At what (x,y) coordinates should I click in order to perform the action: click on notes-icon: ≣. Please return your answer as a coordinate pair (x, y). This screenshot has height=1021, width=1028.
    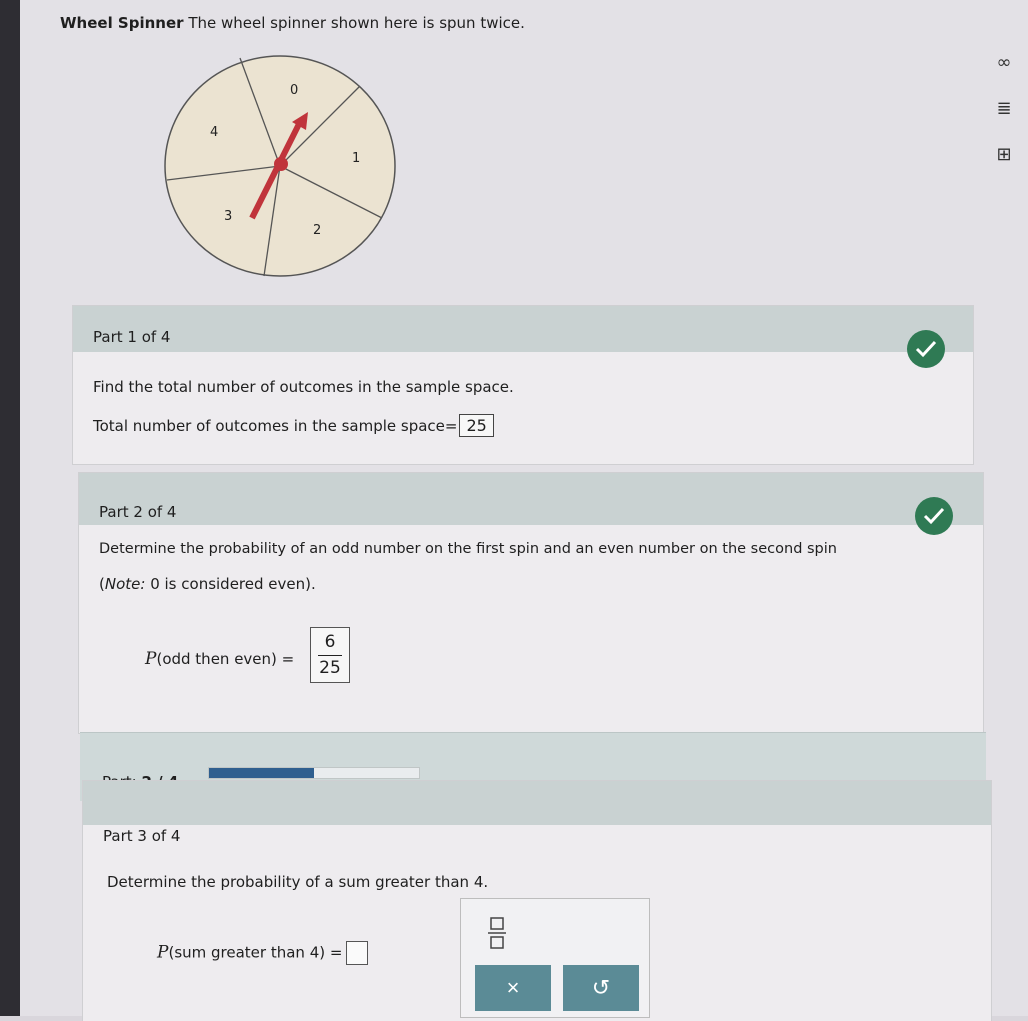
    Looking at the image, I should click on (1004, 108).